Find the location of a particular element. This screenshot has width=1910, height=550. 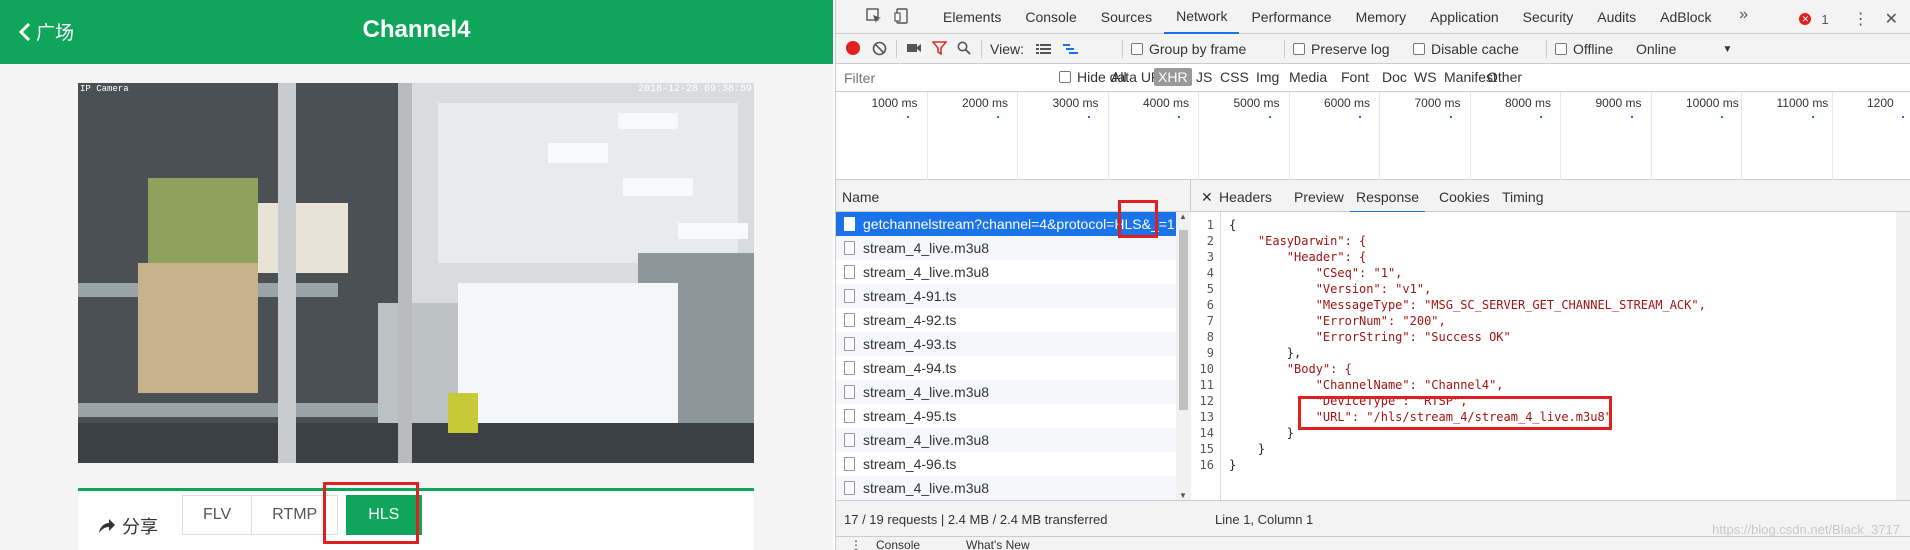

request-row: stream_4-94.ts is located at coordinates (1013, 368).